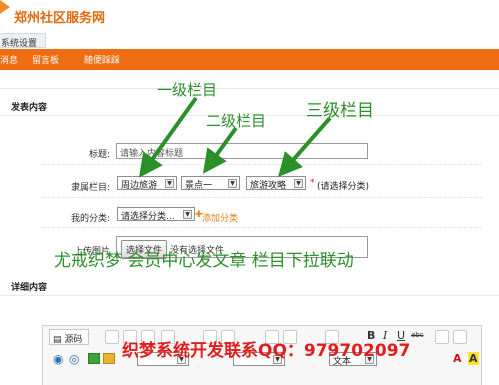 The image size is (499, 385). What do you see at coordinates (220, 150) in the screenshot?
I see `arrow-level2` at bounding box center [220, 150].